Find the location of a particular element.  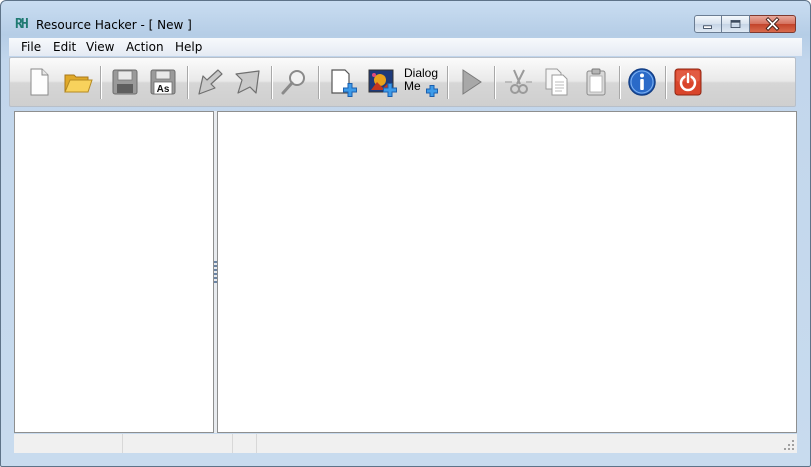

new-file-icon is located at coordinates (39, 82).